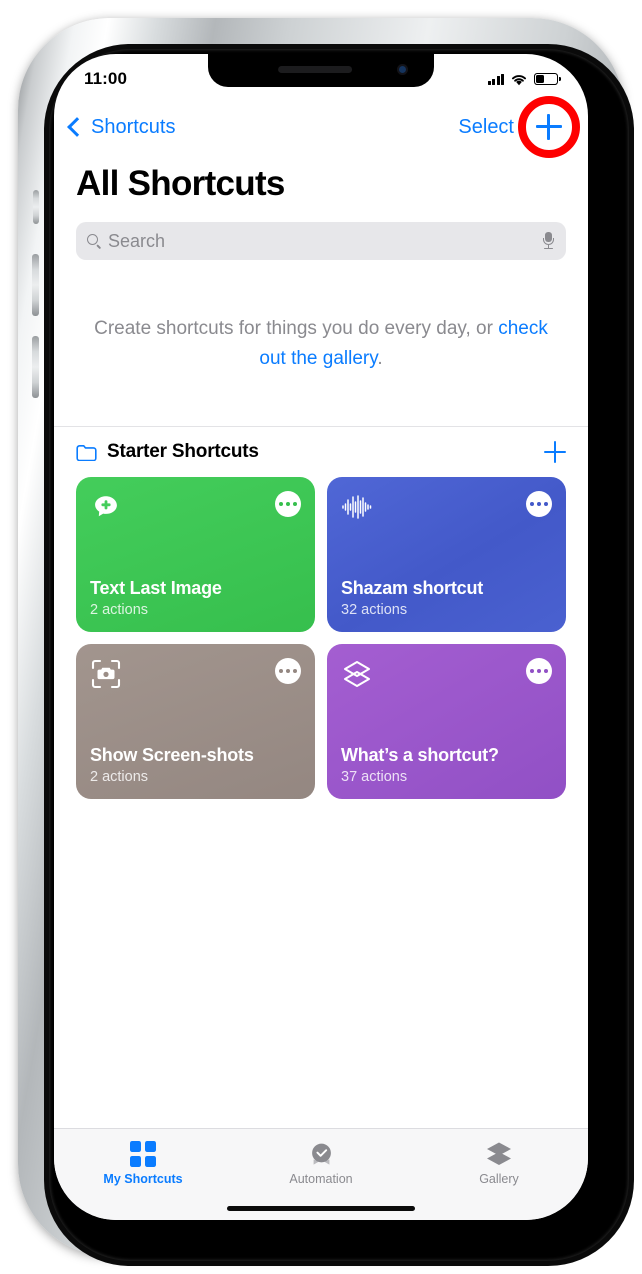  I want to click on card-body: Shazam shortcut 32 actions, so click(446, 597).